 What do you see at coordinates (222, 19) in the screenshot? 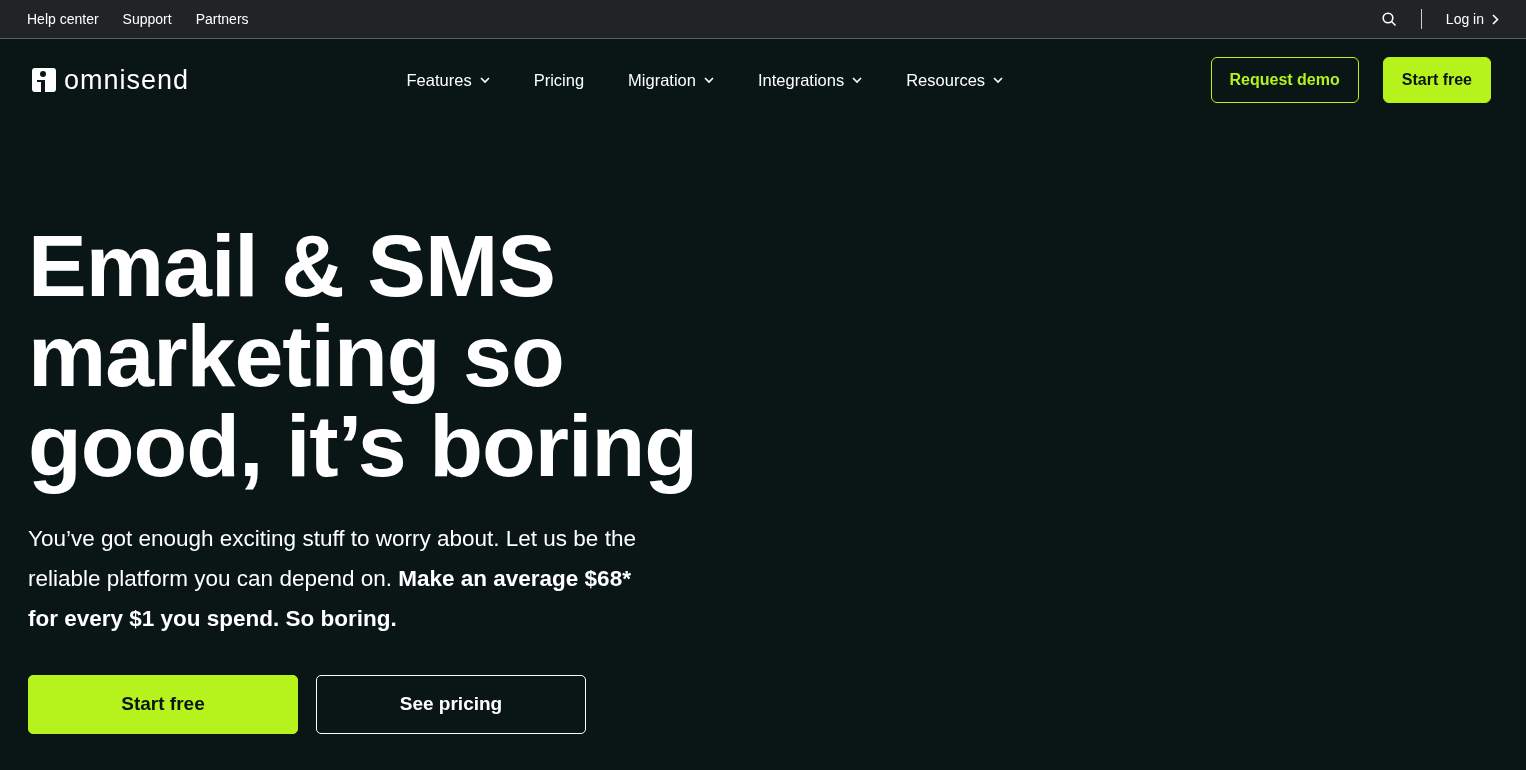
I see `top-link: Partners` at bounding box center [222, 19].